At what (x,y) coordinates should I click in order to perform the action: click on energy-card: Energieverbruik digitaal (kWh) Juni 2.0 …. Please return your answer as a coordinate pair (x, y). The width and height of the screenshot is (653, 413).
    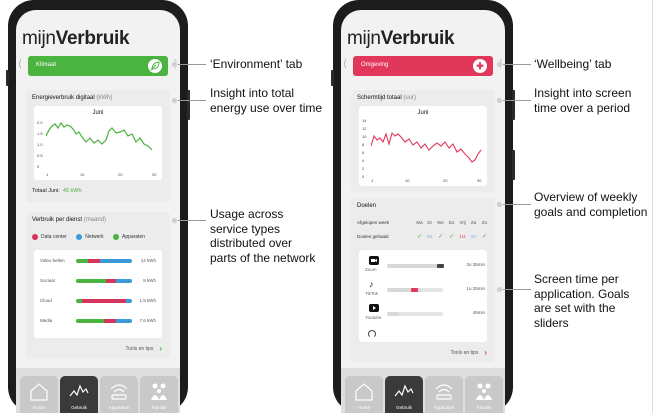
    Looking at the image, I should click on (98, 146).